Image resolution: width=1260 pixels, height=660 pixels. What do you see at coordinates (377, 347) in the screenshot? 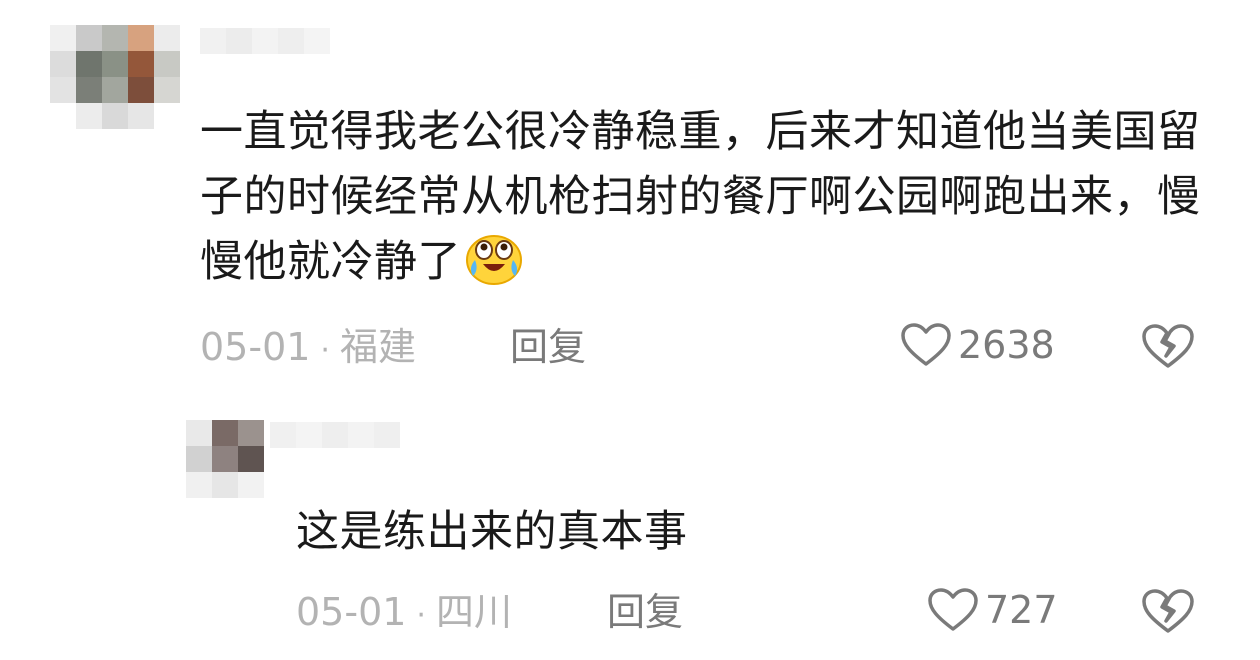
I see `comment-location: 福建` at bounding box center [377, 347].